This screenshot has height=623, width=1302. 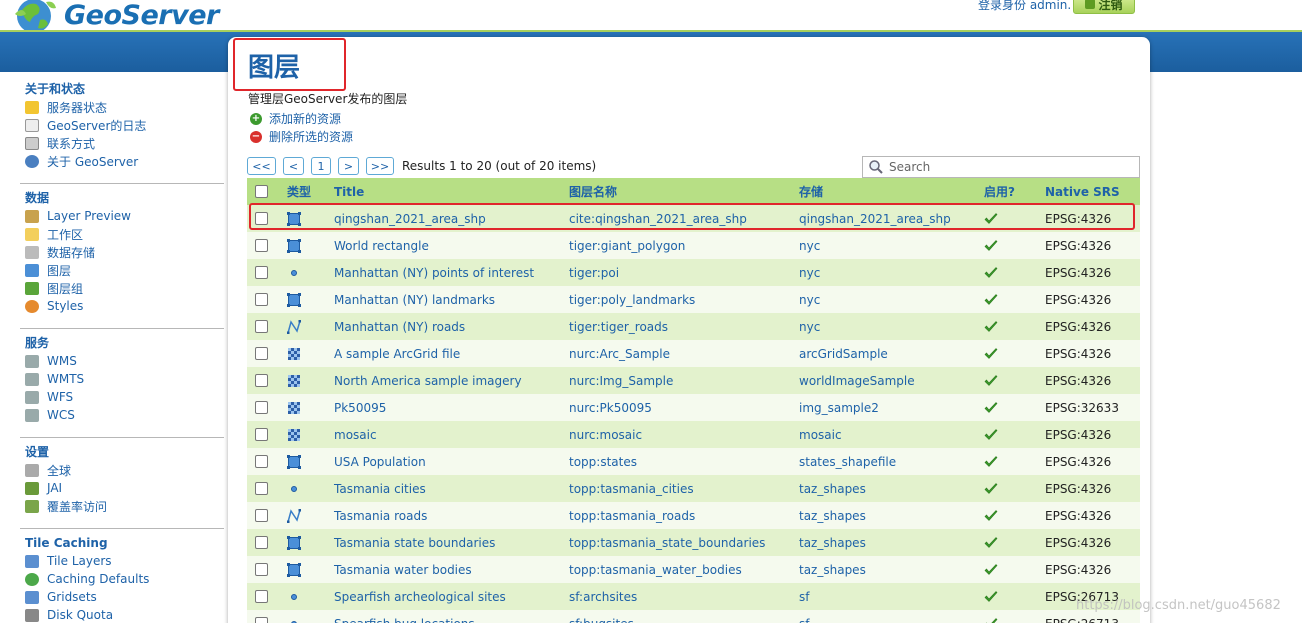 What do you see at coordinates (1082, 191) in the screenshot?
I see `column-header-srs: Native SRS` at bounding box center [1082, 191].